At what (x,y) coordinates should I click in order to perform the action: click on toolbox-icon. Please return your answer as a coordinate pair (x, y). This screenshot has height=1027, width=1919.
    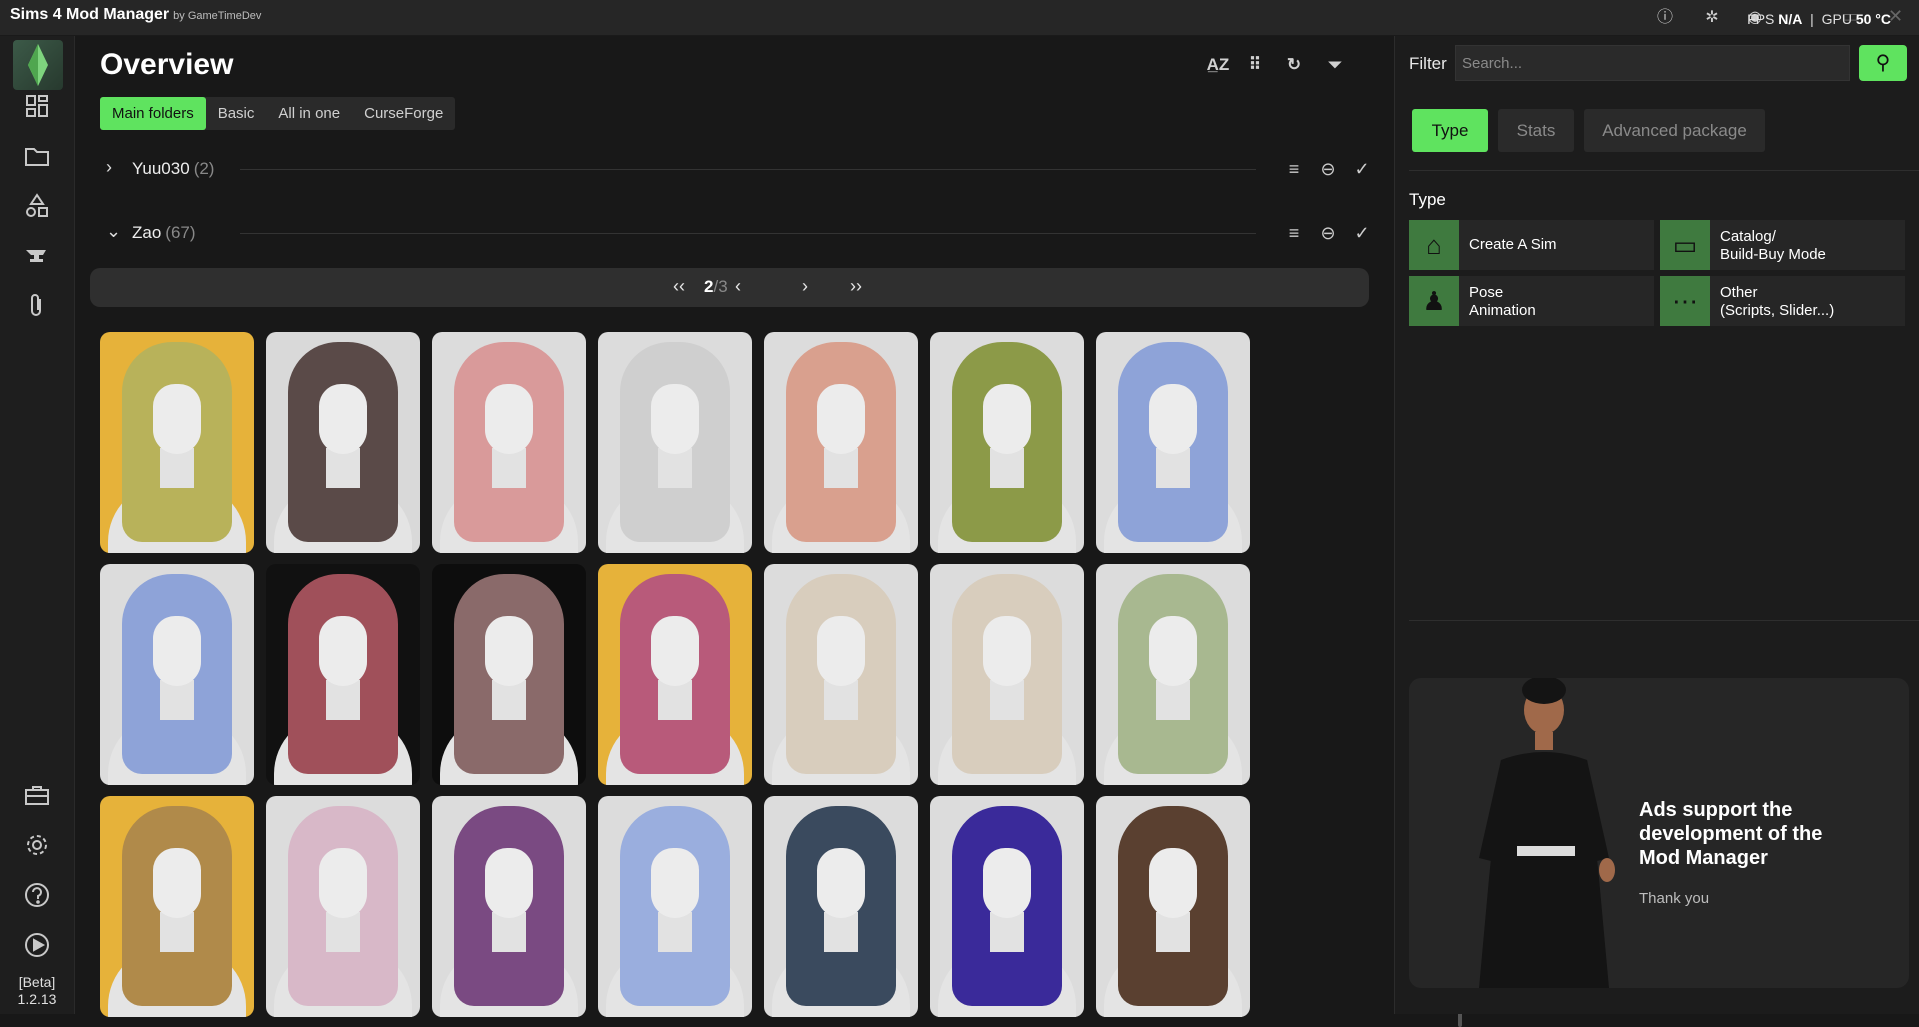
    Looking at the image, I should click on (37, 795).